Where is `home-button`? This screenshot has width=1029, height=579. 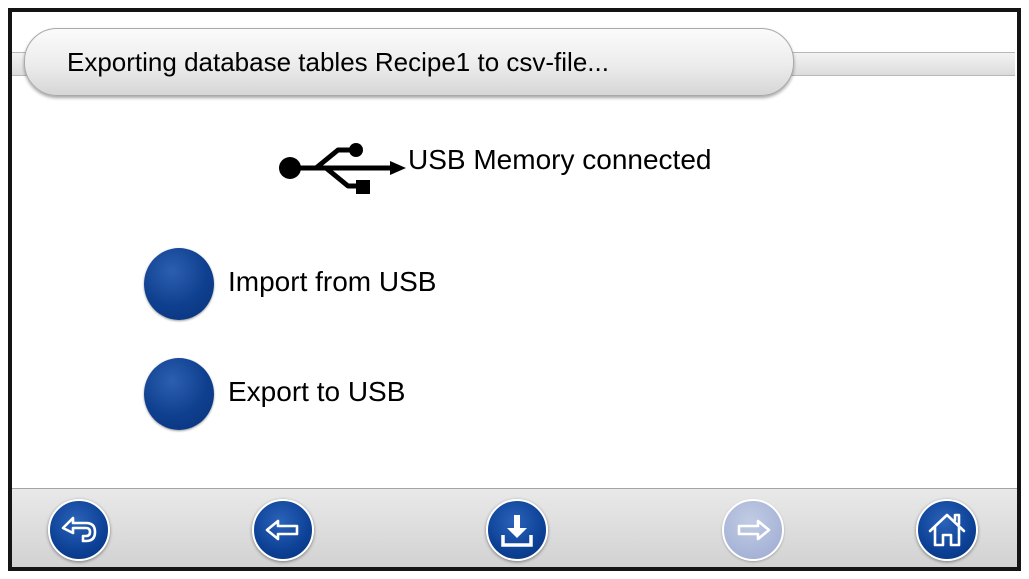 home-button is located at coordinates (947, 530).